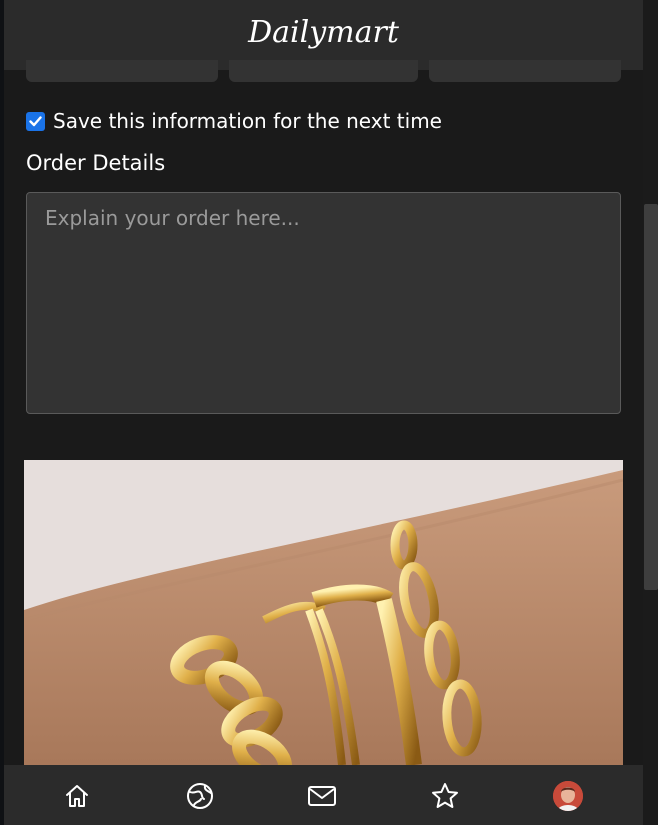 This screenshot has width=658, height=825. I want to click on star-icon, so click(445, 795).